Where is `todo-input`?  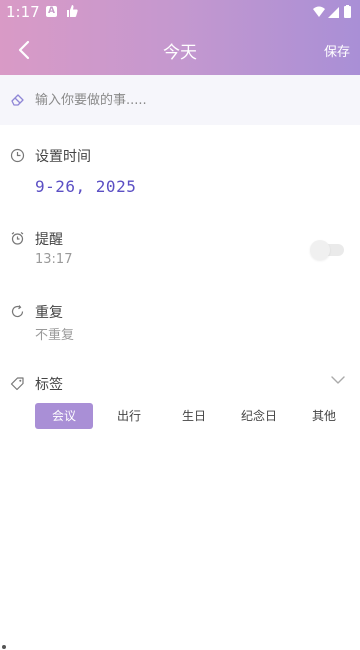
todo-input is located at coordinates (185, 100).